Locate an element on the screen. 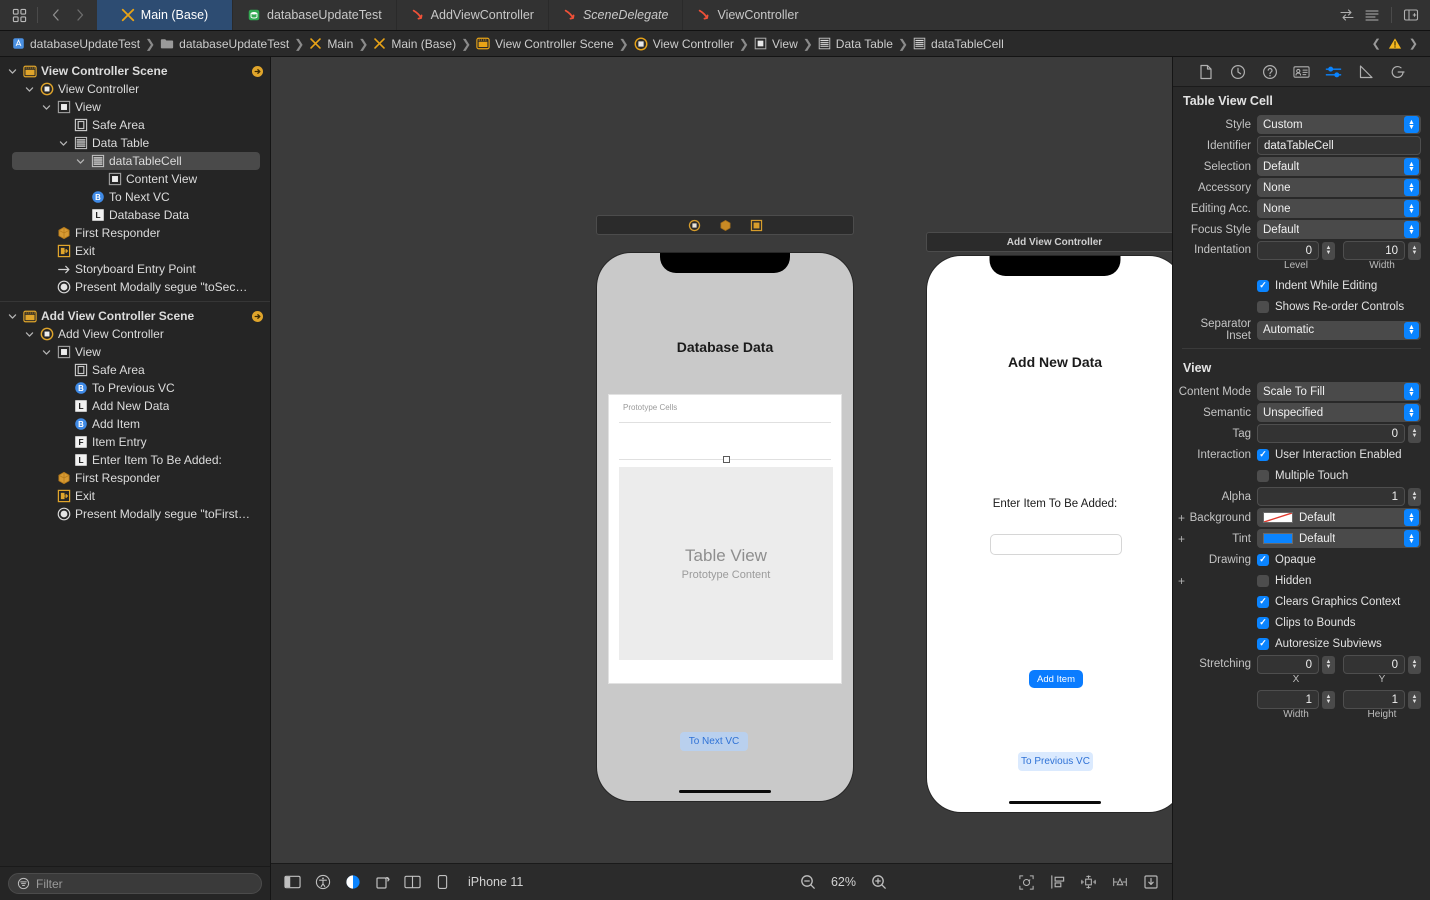  zoom-level: 62% is located at coordinates (843, 882).